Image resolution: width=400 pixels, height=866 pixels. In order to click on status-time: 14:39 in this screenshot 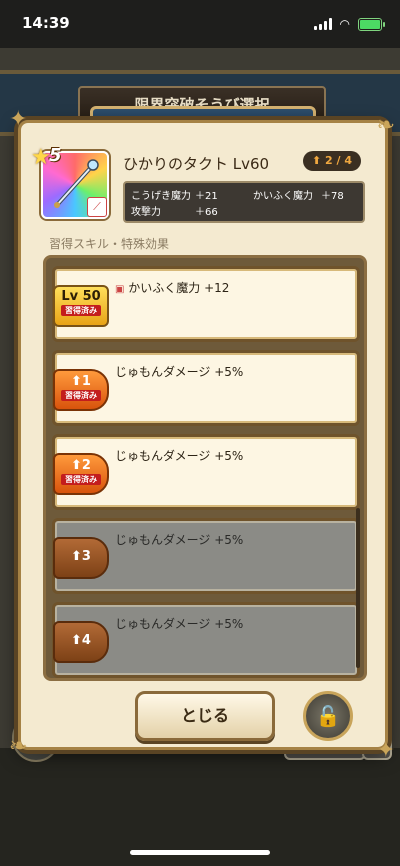, I will do `click(46, 23)`.